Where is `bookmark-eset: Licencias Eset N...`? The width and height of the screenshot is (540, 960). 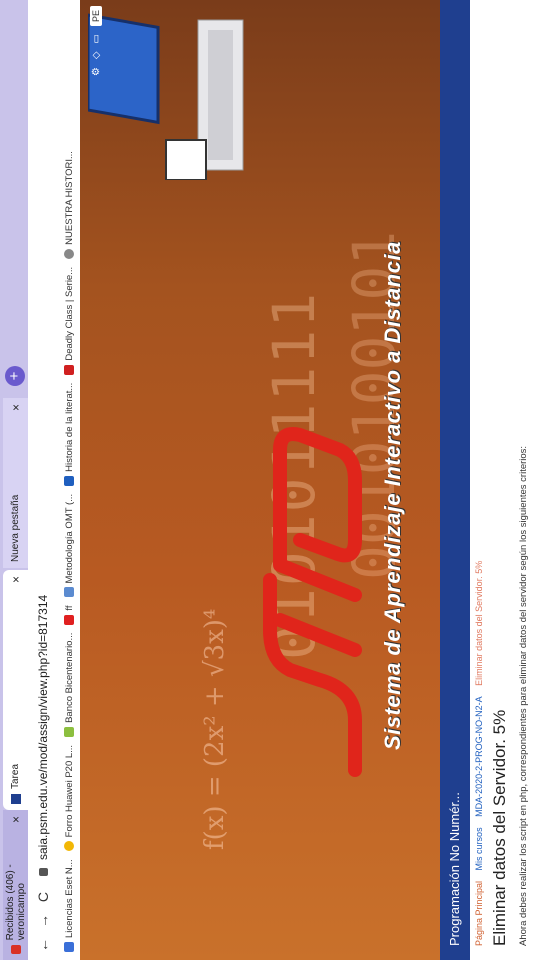 bookmark-eset: Licencias Eset N... is located at coordinates (69, 905).